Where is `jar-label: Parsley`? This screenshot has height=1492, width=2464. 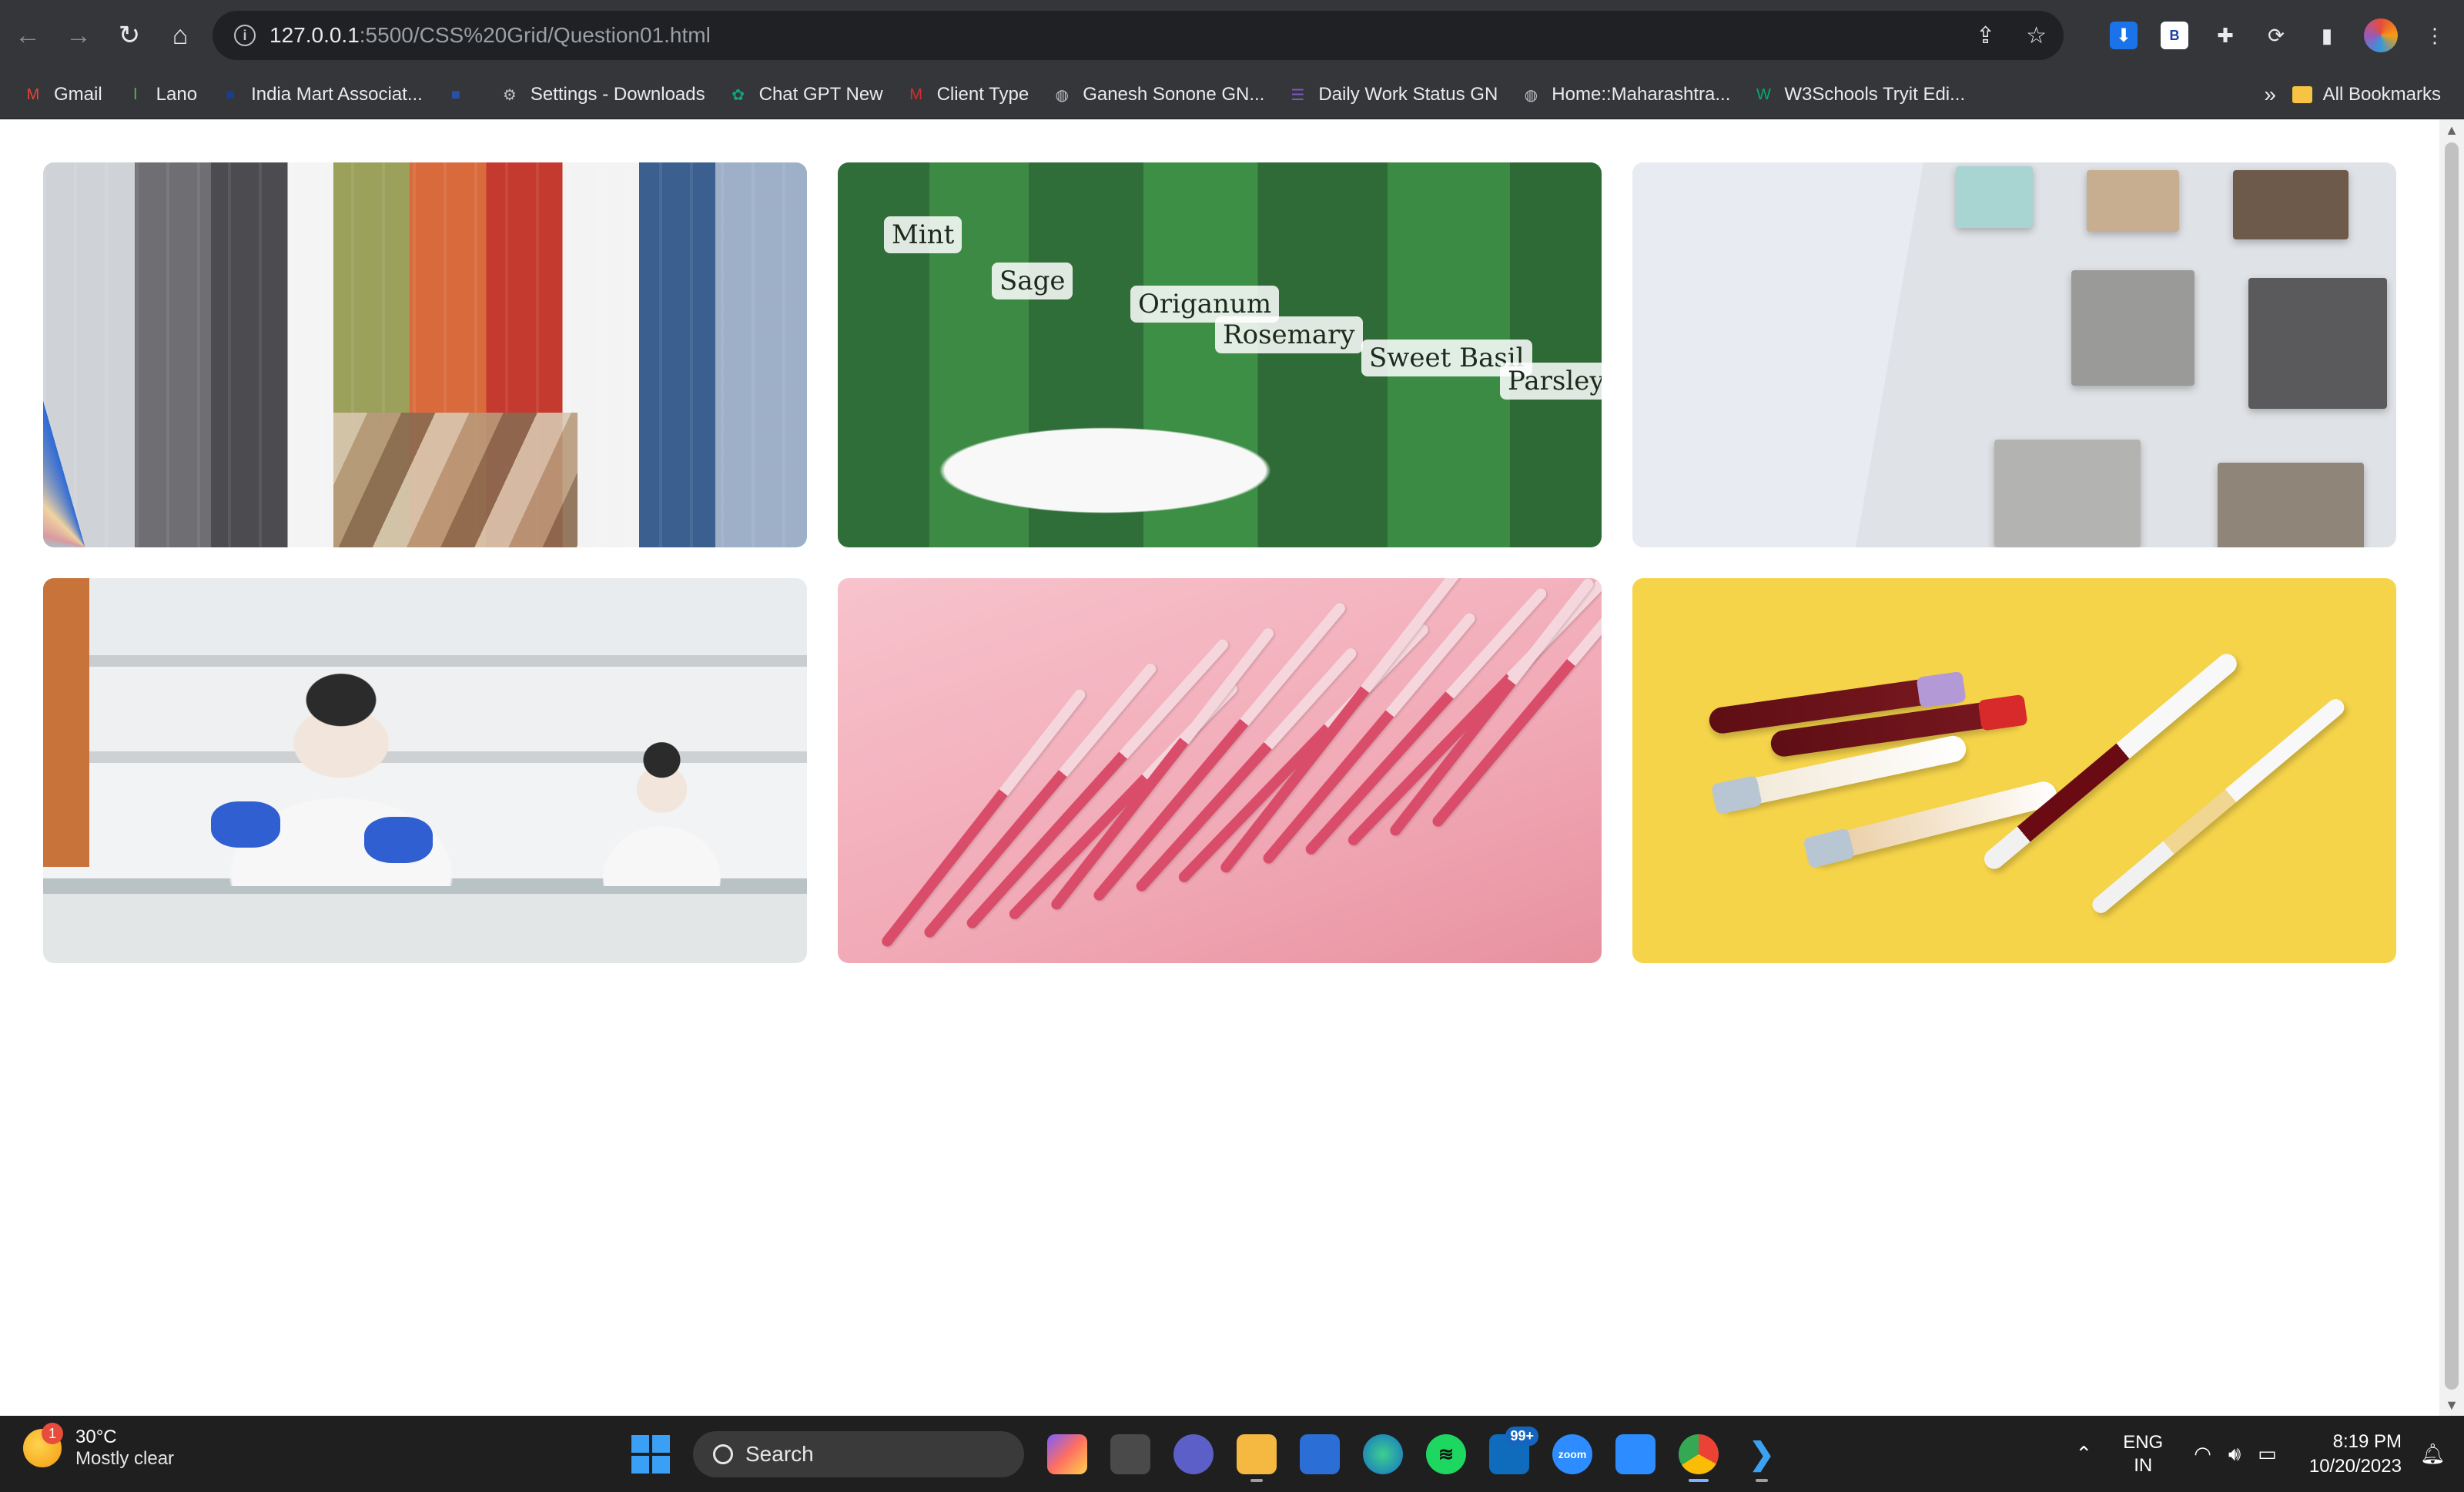 jar-label: Parsley is located at coordinates (1551, 382).